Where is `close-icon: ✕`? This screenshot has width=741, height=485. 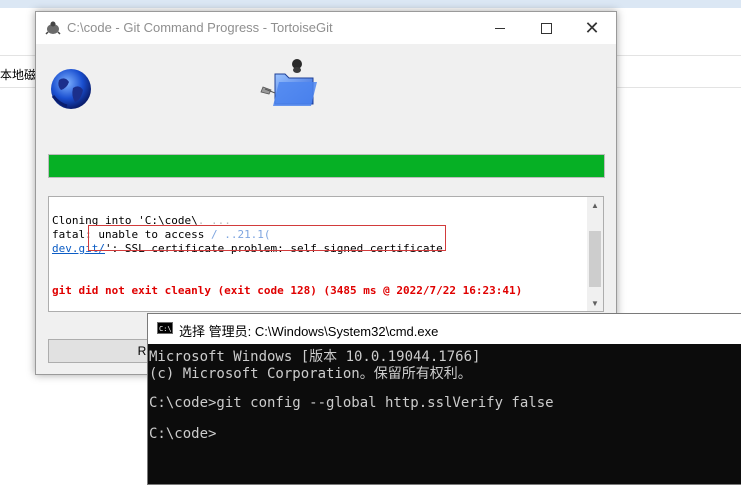 close-icon: ✕ is located at coordinates (592, 27).